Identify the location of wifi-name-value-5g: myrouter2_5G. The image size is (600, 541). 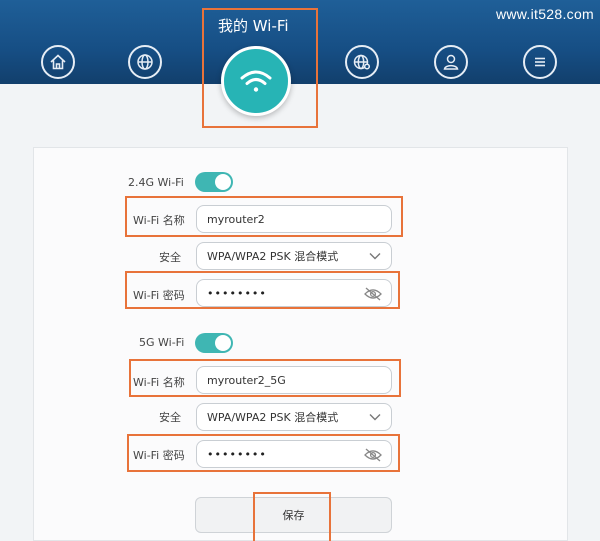
(246, 380).